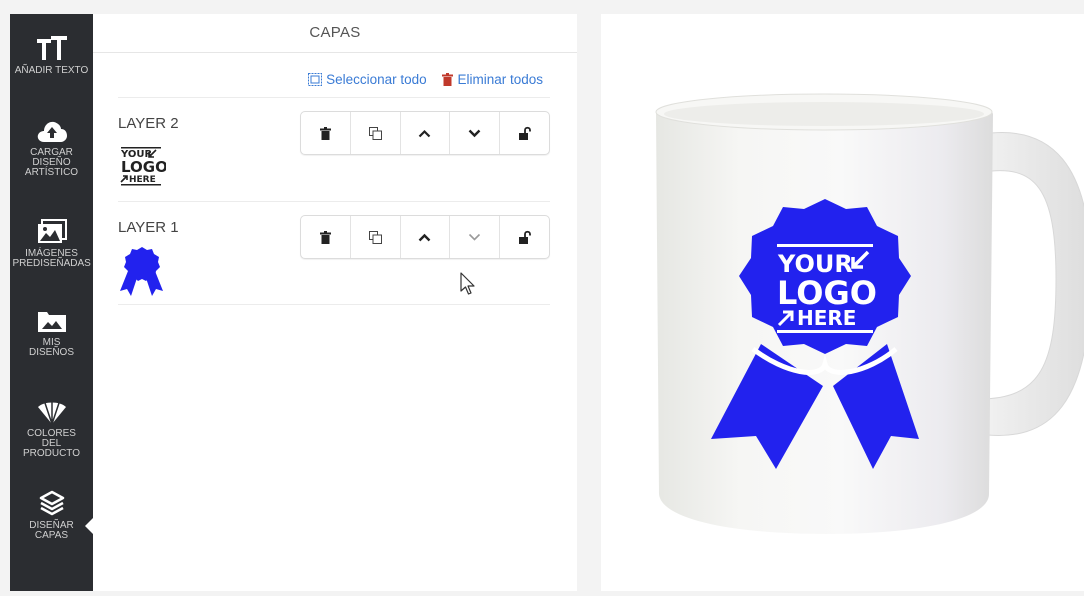 Image resolution: width=1084 pixels, height=596 pixels. I want to click on select-all-label: Seleccionar todo, so click(376, 79).